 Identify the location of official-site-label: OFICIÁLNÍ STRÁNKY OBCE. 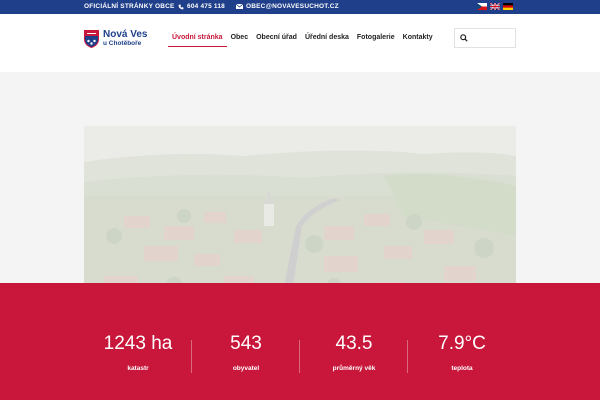
(129, 6).